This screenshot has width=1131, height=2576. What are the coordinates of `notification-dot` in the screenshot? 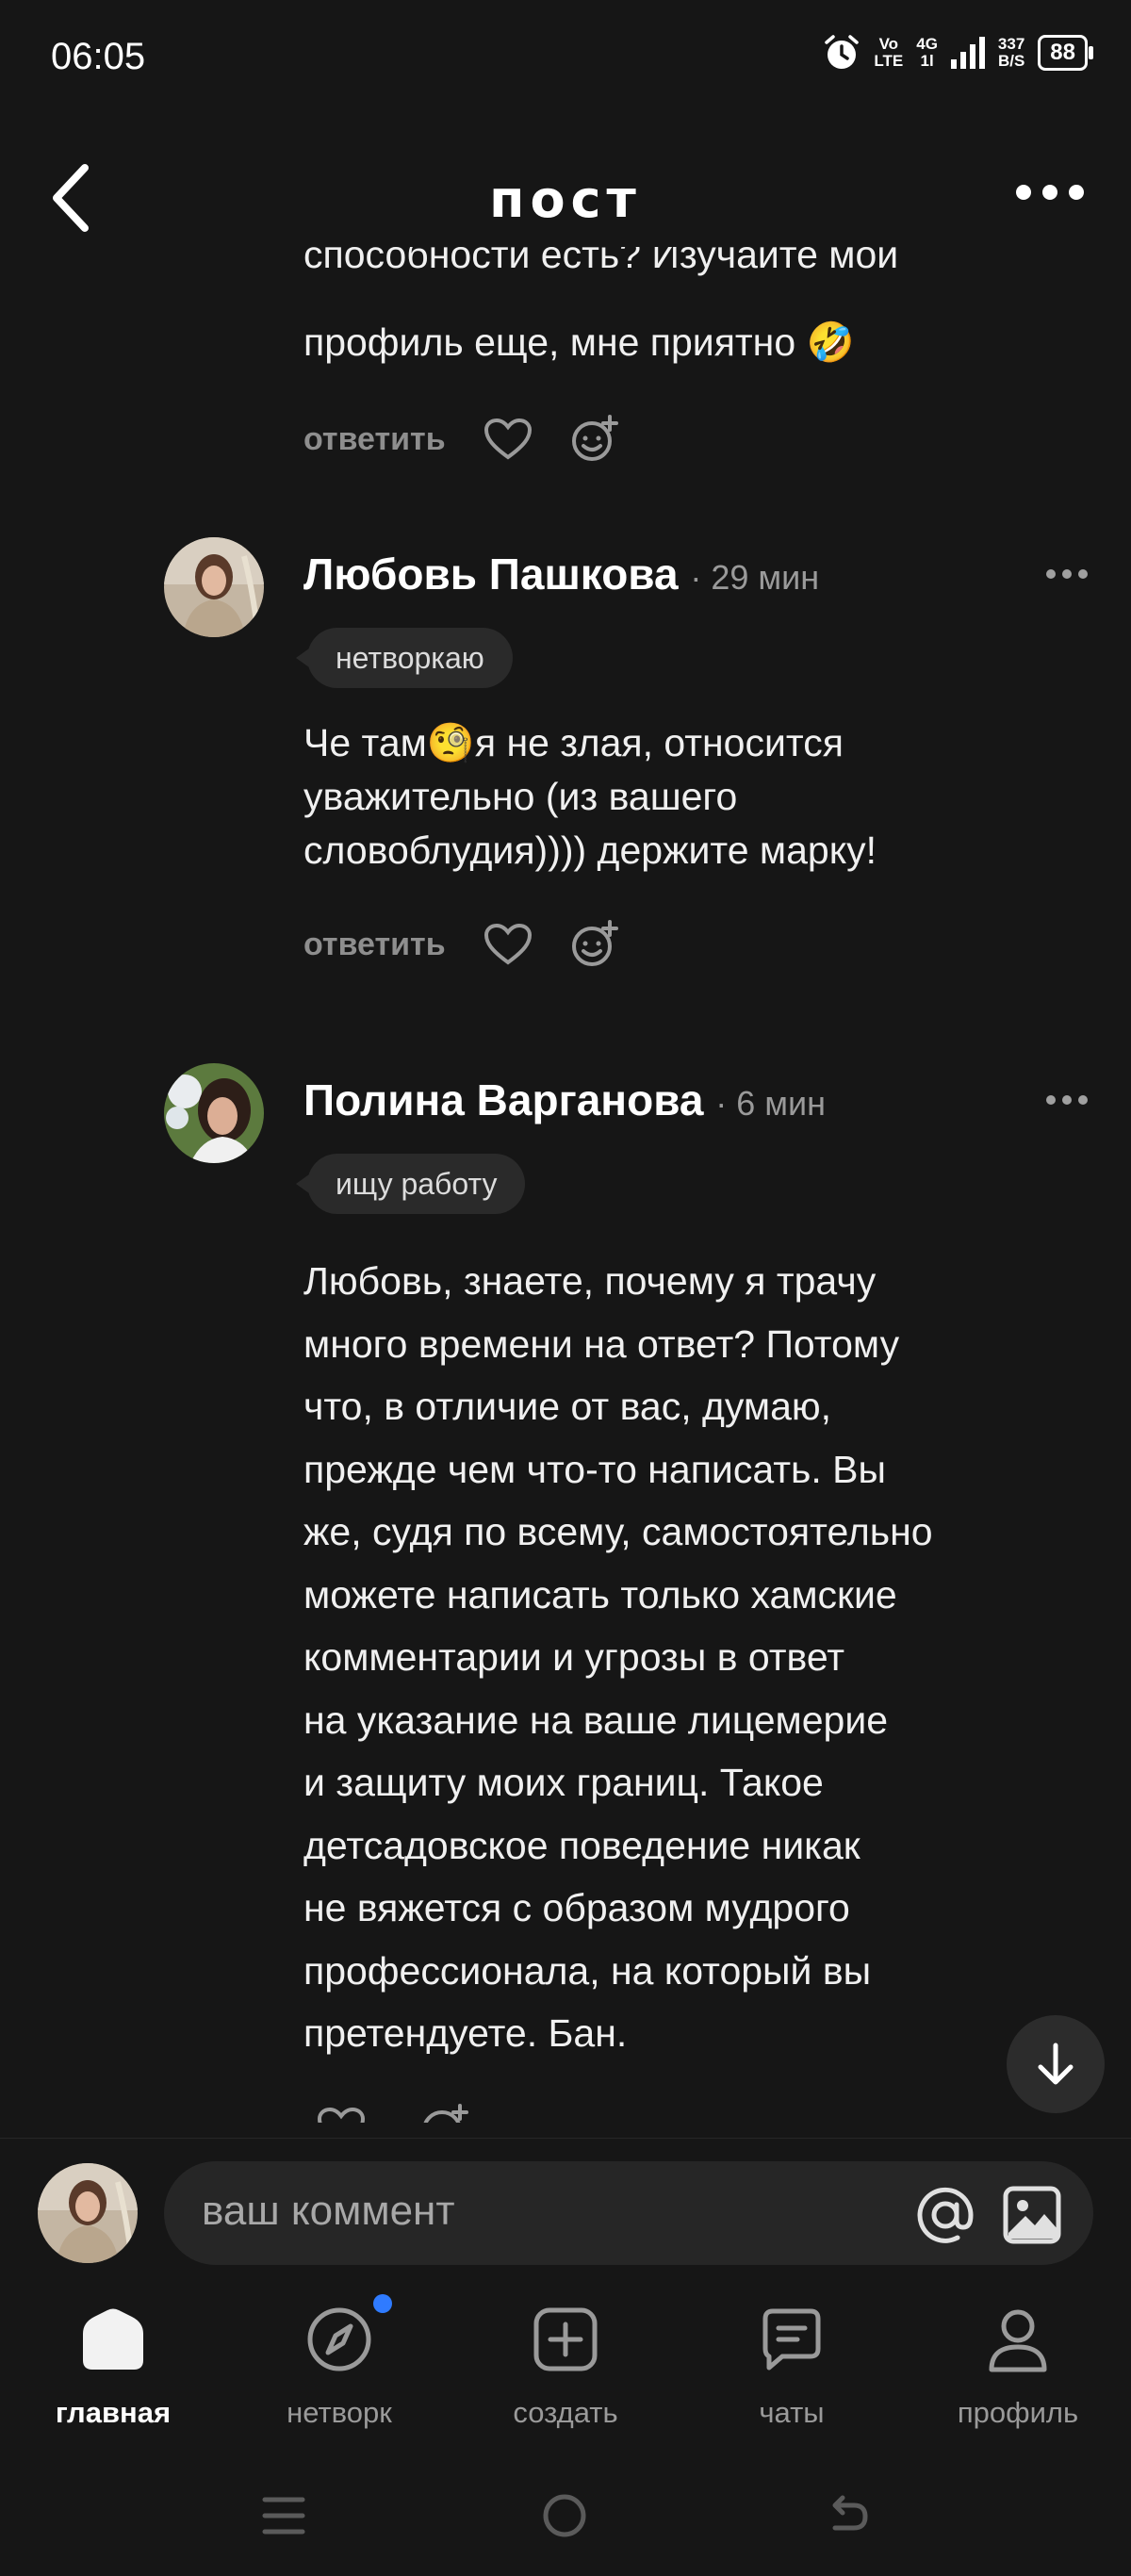 It's located at (382, 2303).